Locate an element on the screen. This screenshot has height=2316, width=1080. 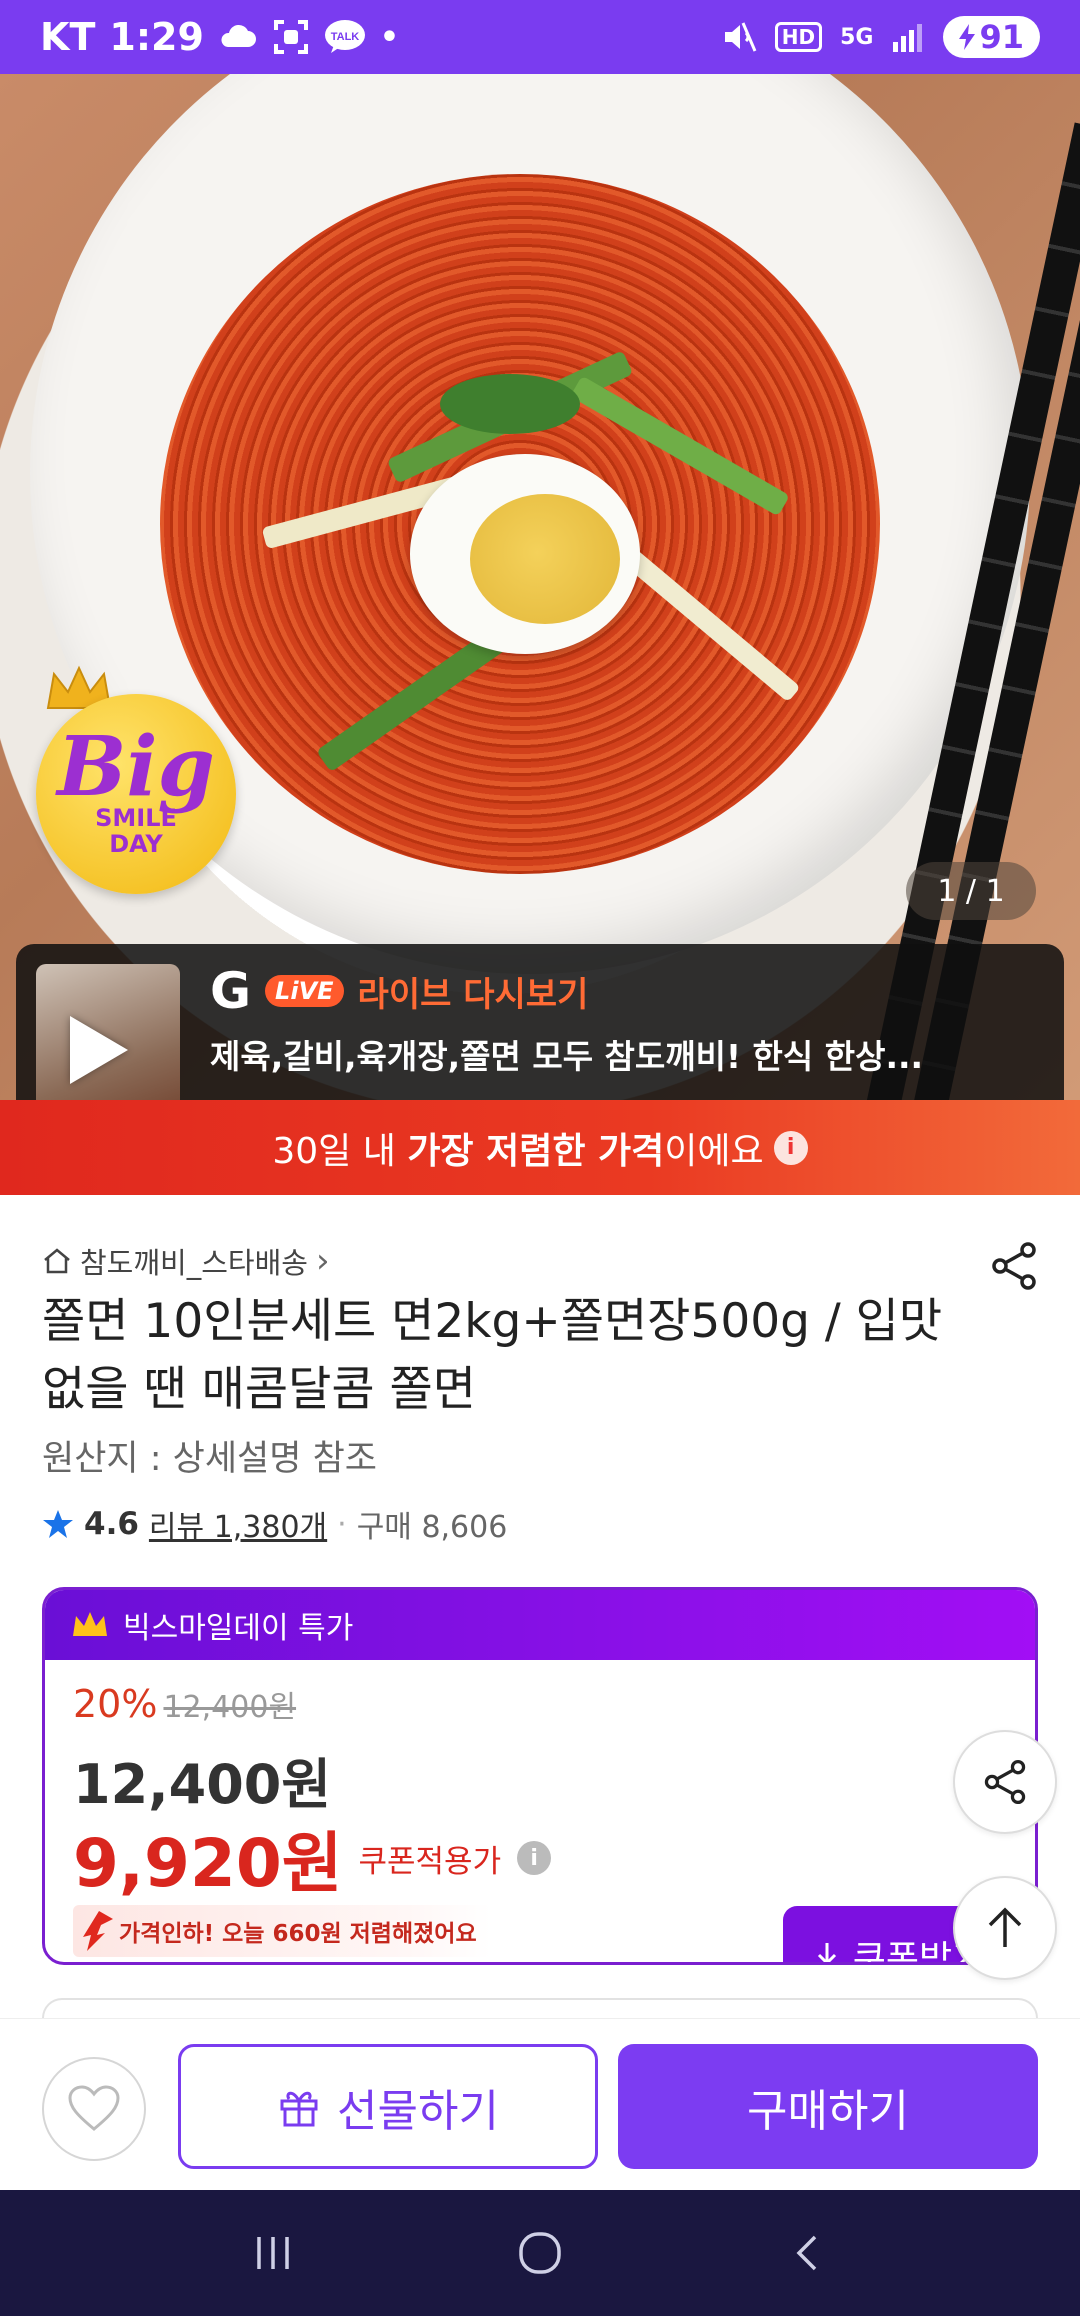
bottom-action-bar: 선물하기 구매하기 is located at coordinates (540, 2104).